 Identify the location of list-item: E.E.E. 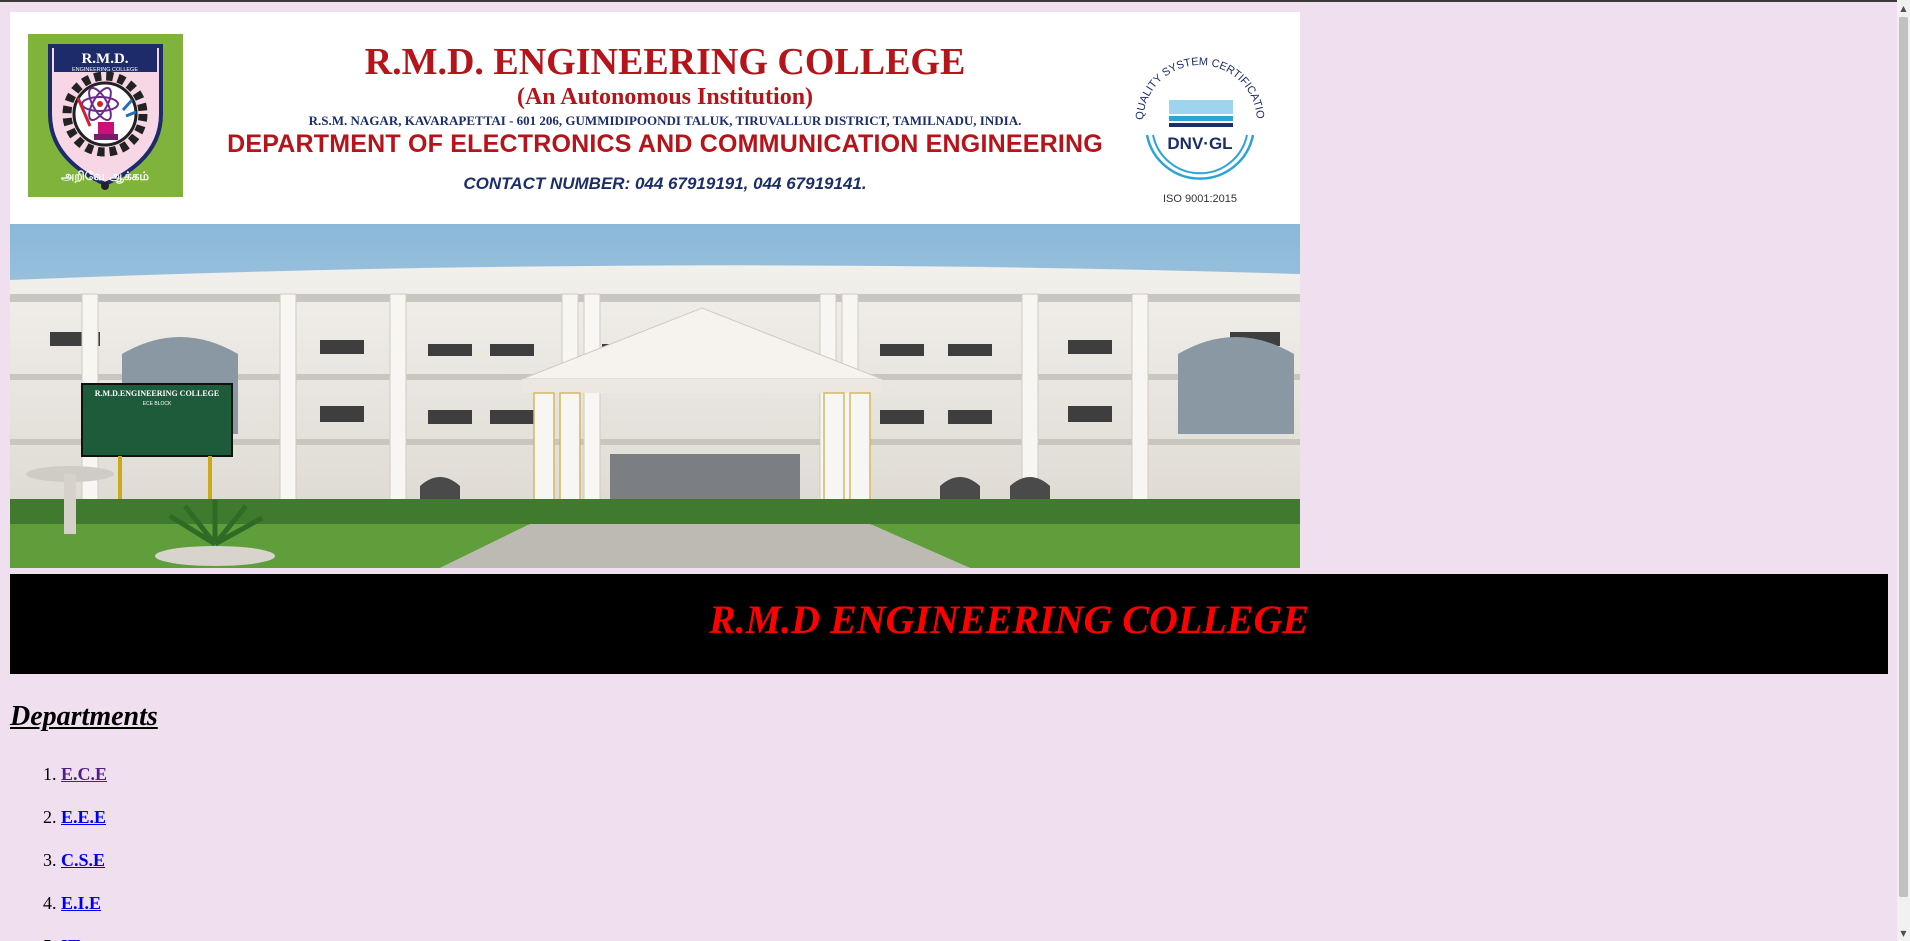
(84, 816).